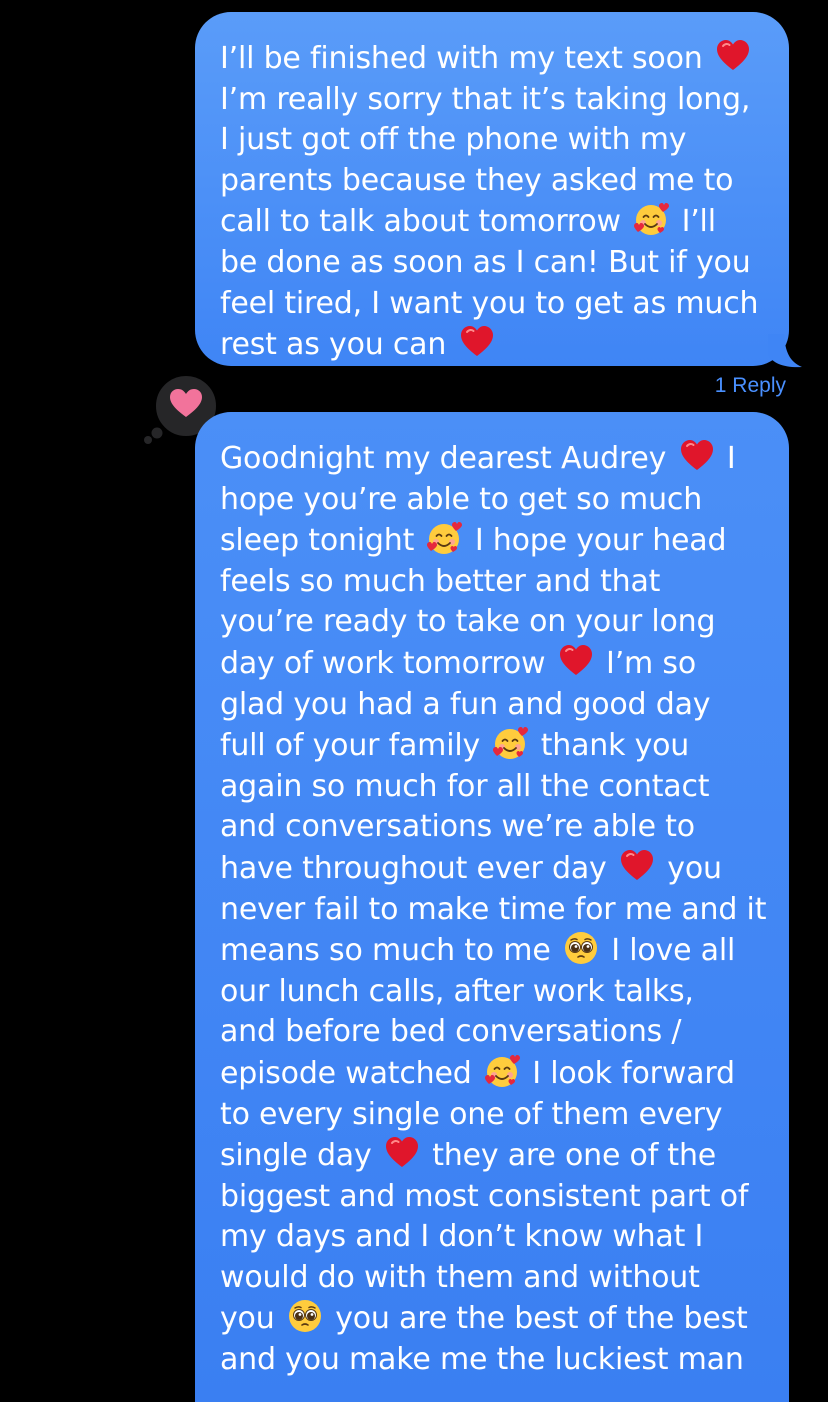  Describe the element at coordinates (482, 1360) in the screenshot. I see `message-text: and you make me the luckiest man` at that location.